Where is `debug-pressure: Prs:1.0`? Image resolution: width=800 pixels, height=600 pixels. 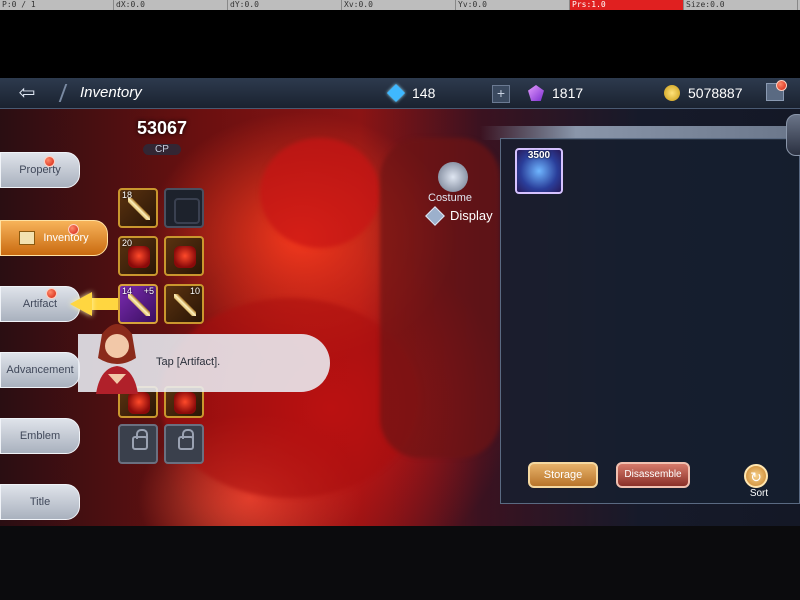
debug-pressure: Prs:1.0 is located at coordinates (627, 5).